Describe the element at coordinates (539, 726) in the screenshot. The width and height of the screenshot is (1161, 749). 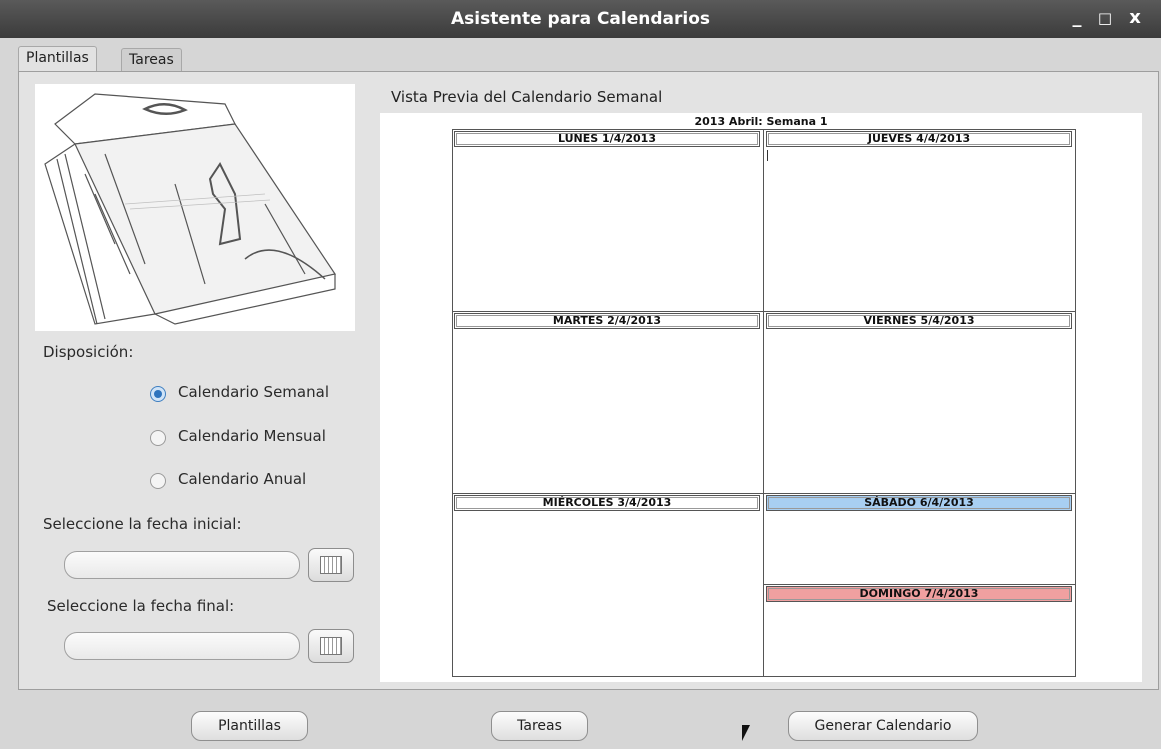
I see `tareas-button: Tareas` at that location.